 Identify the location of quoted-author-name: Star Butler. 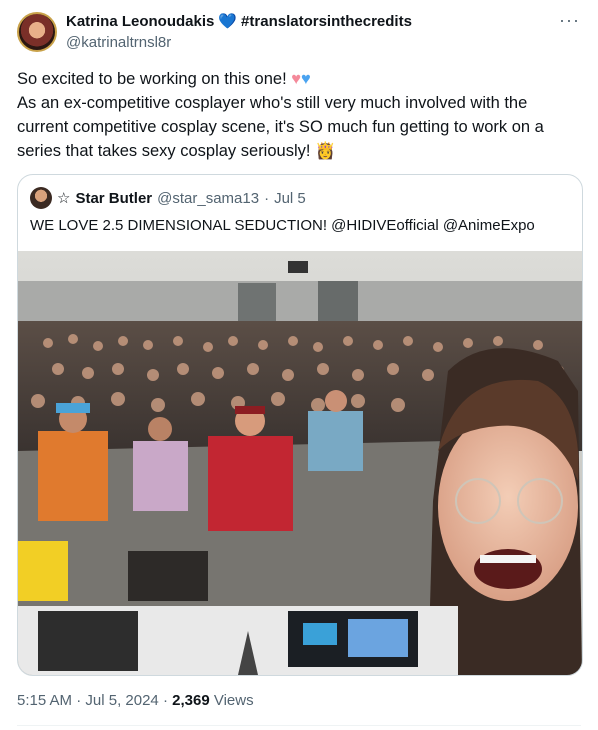
(114, 198).